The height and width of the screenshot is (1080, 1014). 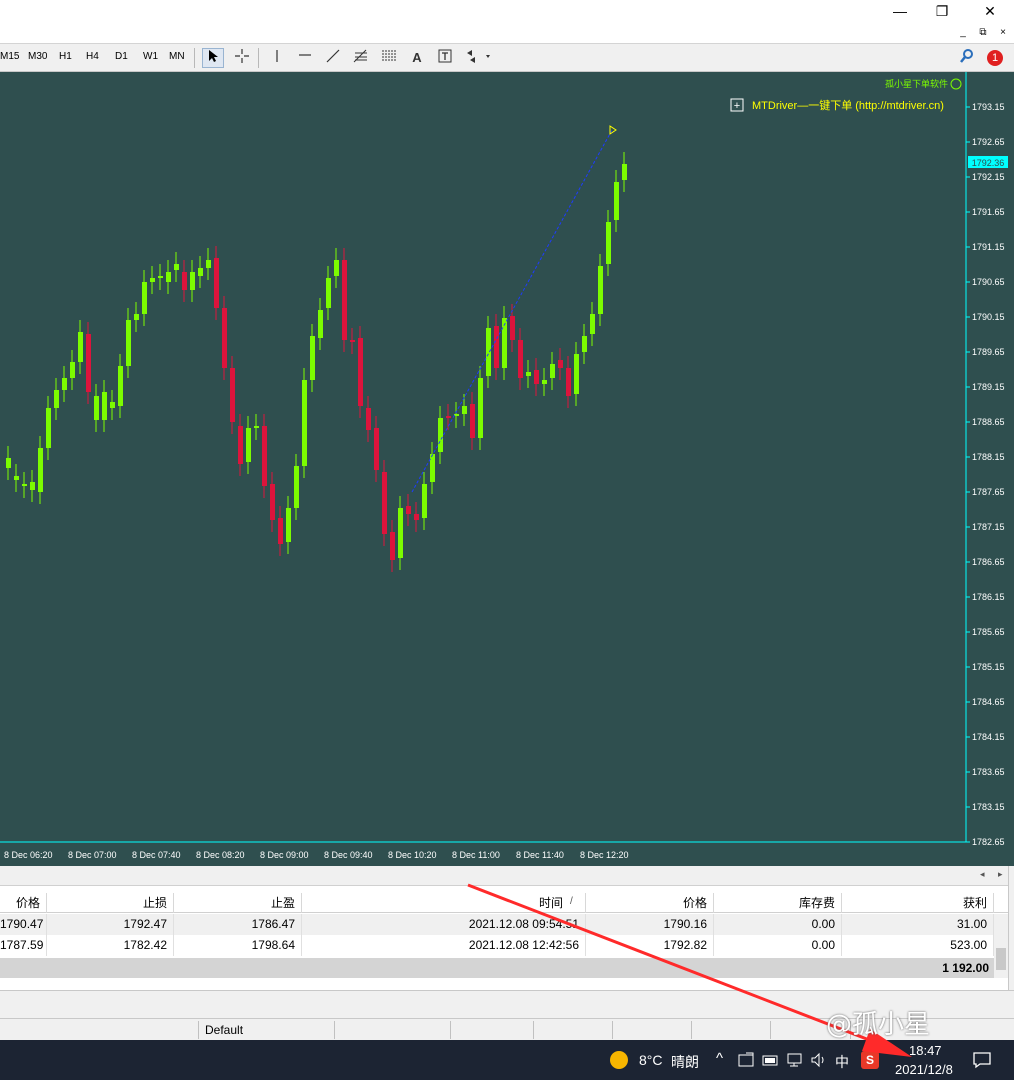 I want to click on chevron-up-icon: ^, so click(x=719, y=1058).